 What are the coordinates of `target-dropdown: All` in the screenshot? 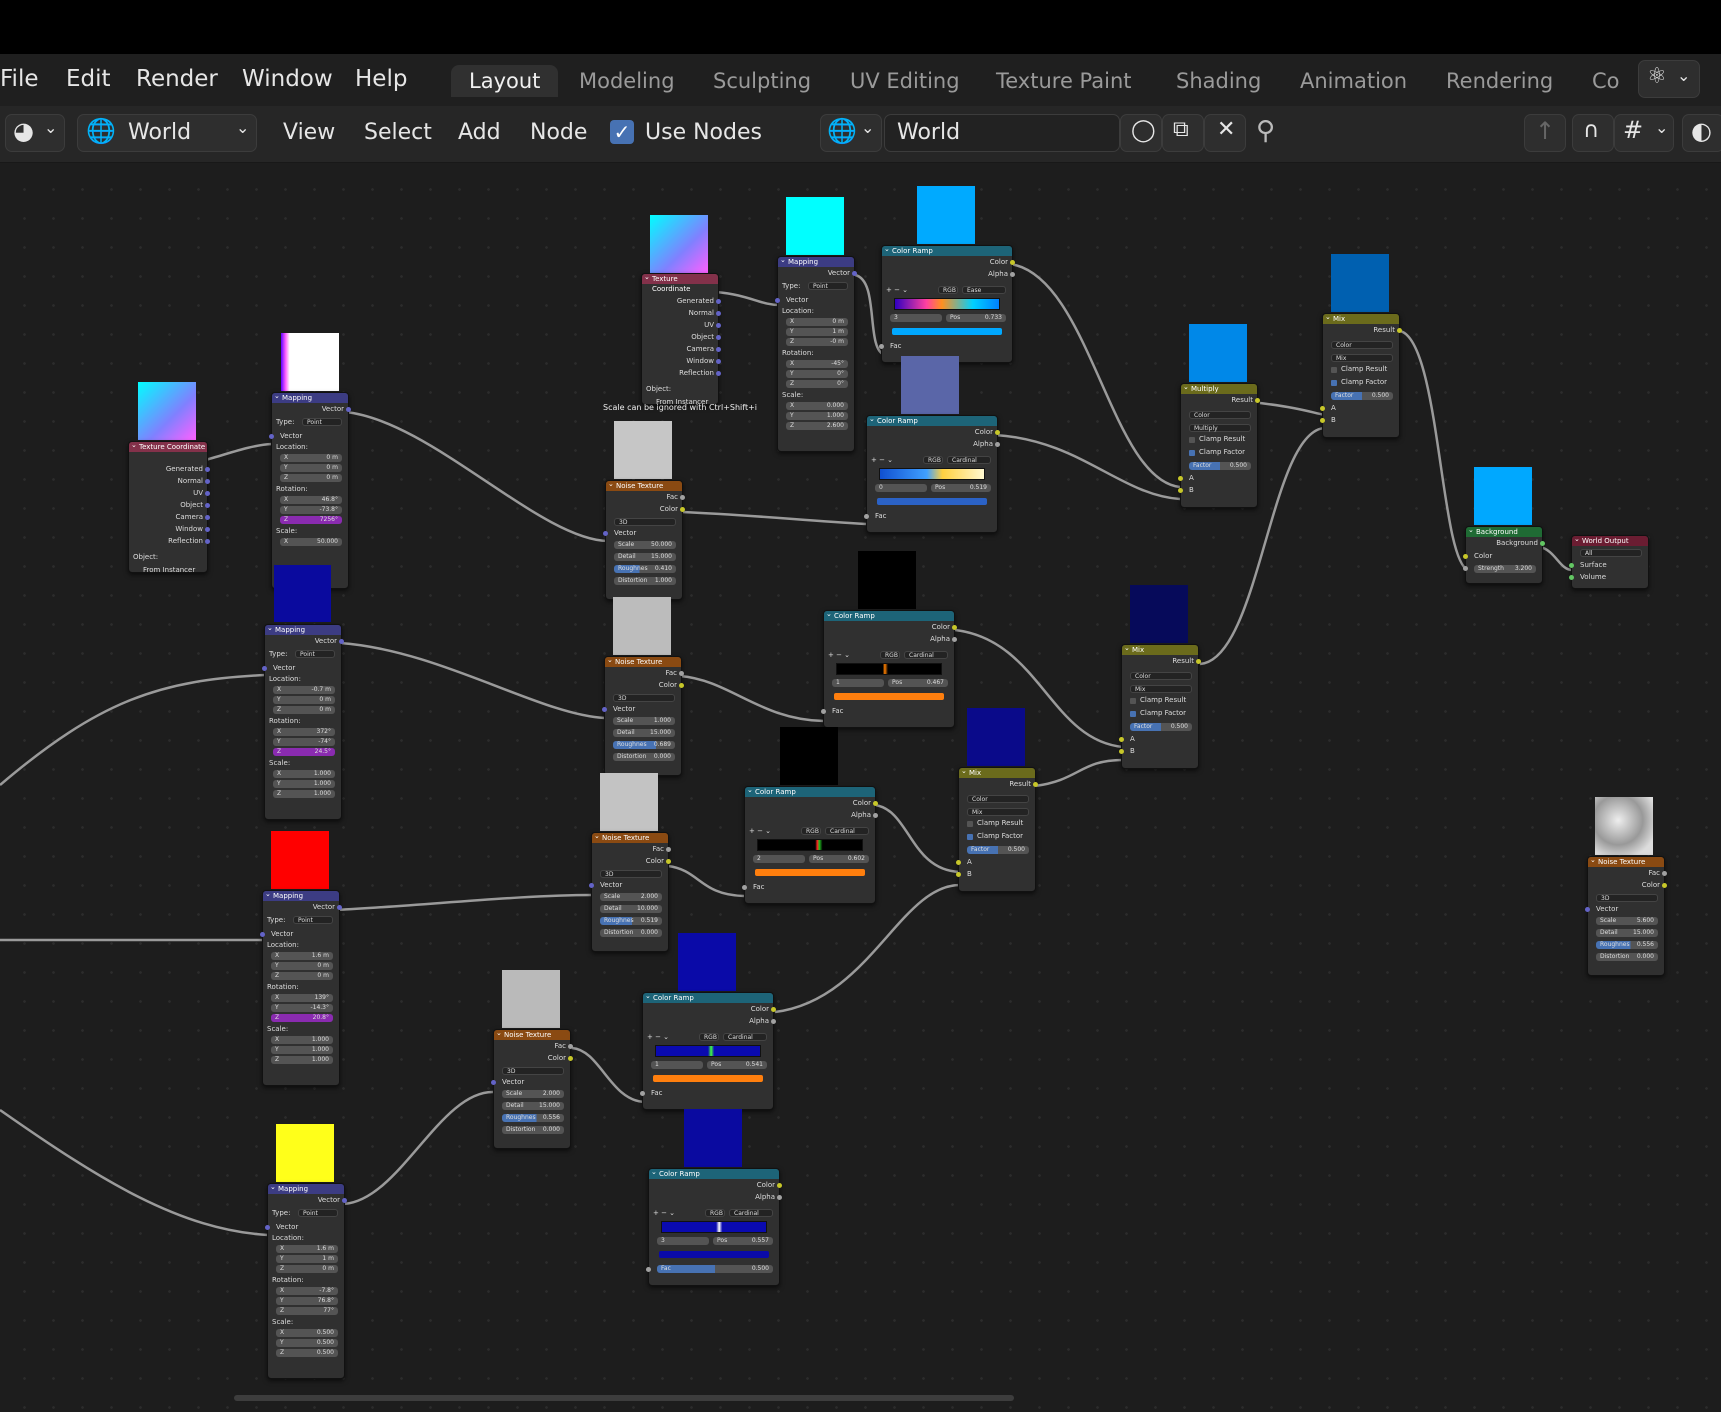 It's located at (1611, 553).